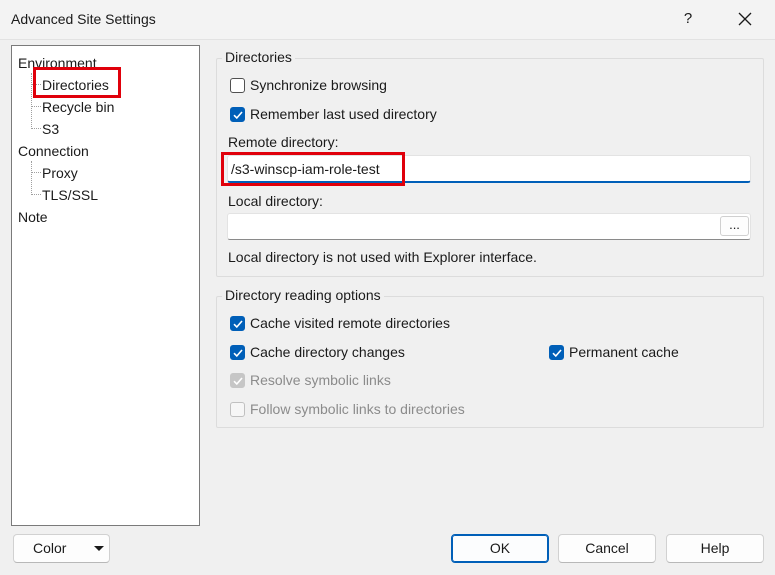 The width and height of the screenshot is (775, 575). What do you see at coordinates (343, 114) in the screenshot?
I see `remember-last-label: Remember last used directory` at bounding box center [343, 114].